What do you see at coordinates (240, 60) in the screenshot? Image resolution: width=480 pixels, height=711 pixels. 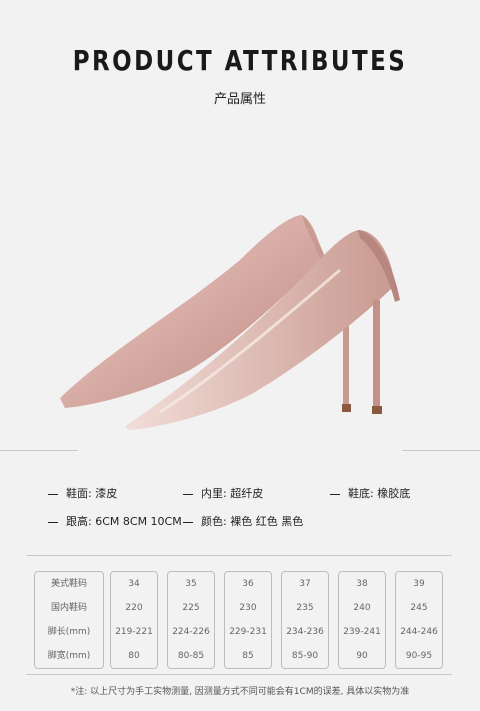 I see `page-title: PRODUCT ATTRIBUTES` at bounding box center [240, 60].